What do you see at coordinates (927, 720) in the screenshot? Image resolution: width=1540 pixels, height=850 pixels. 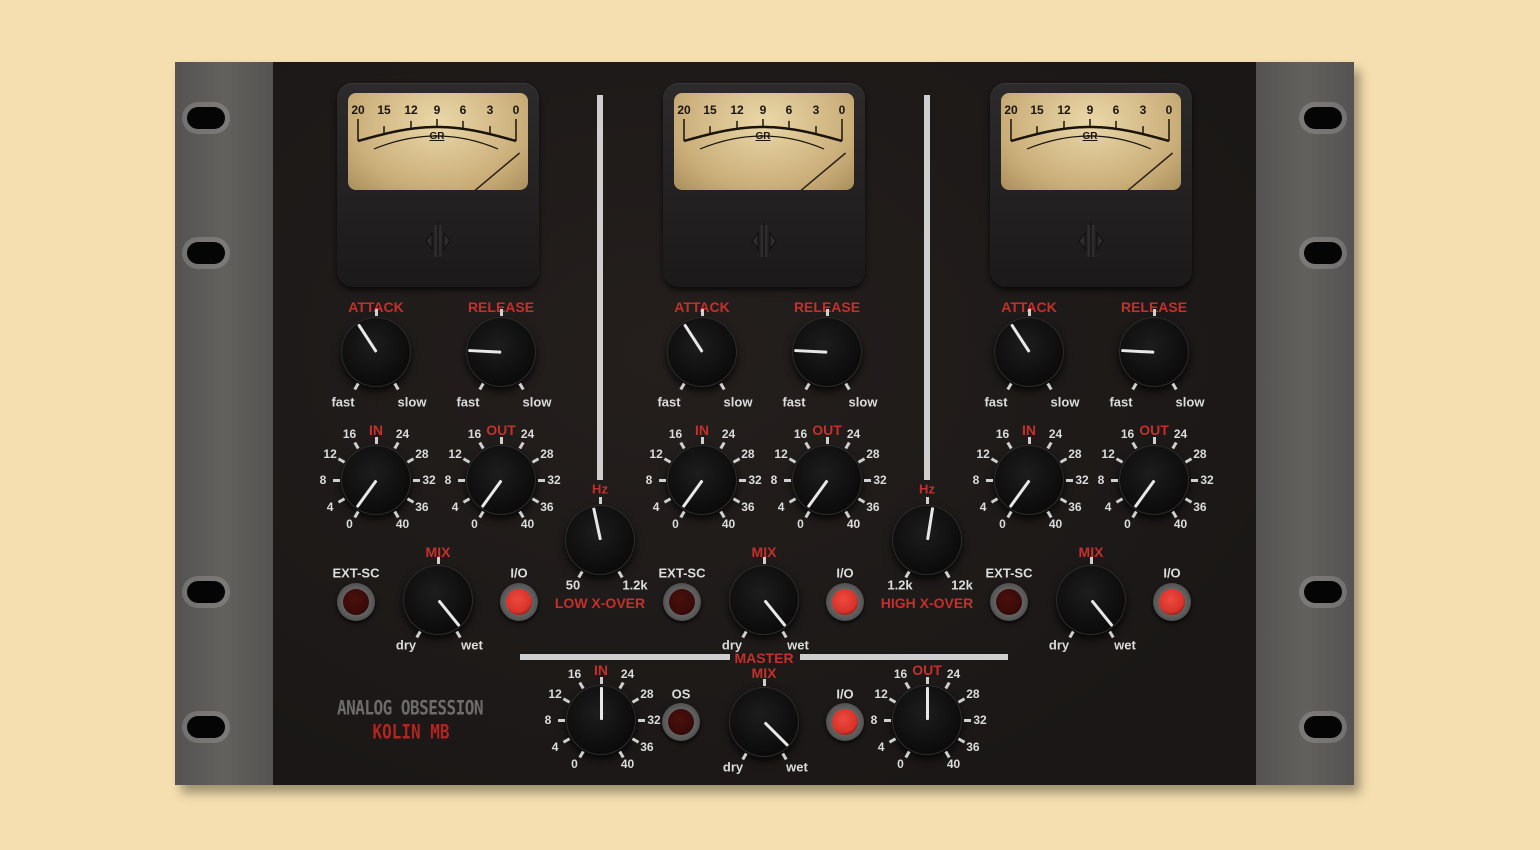 I see `master-output-knob` at bounding box center [927, 720].